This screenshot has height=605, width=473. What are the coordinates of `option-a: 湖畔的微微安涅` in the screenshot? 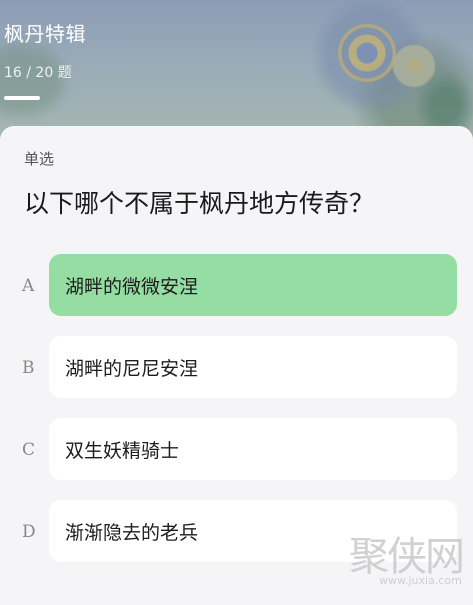 It's located at (253, 285).